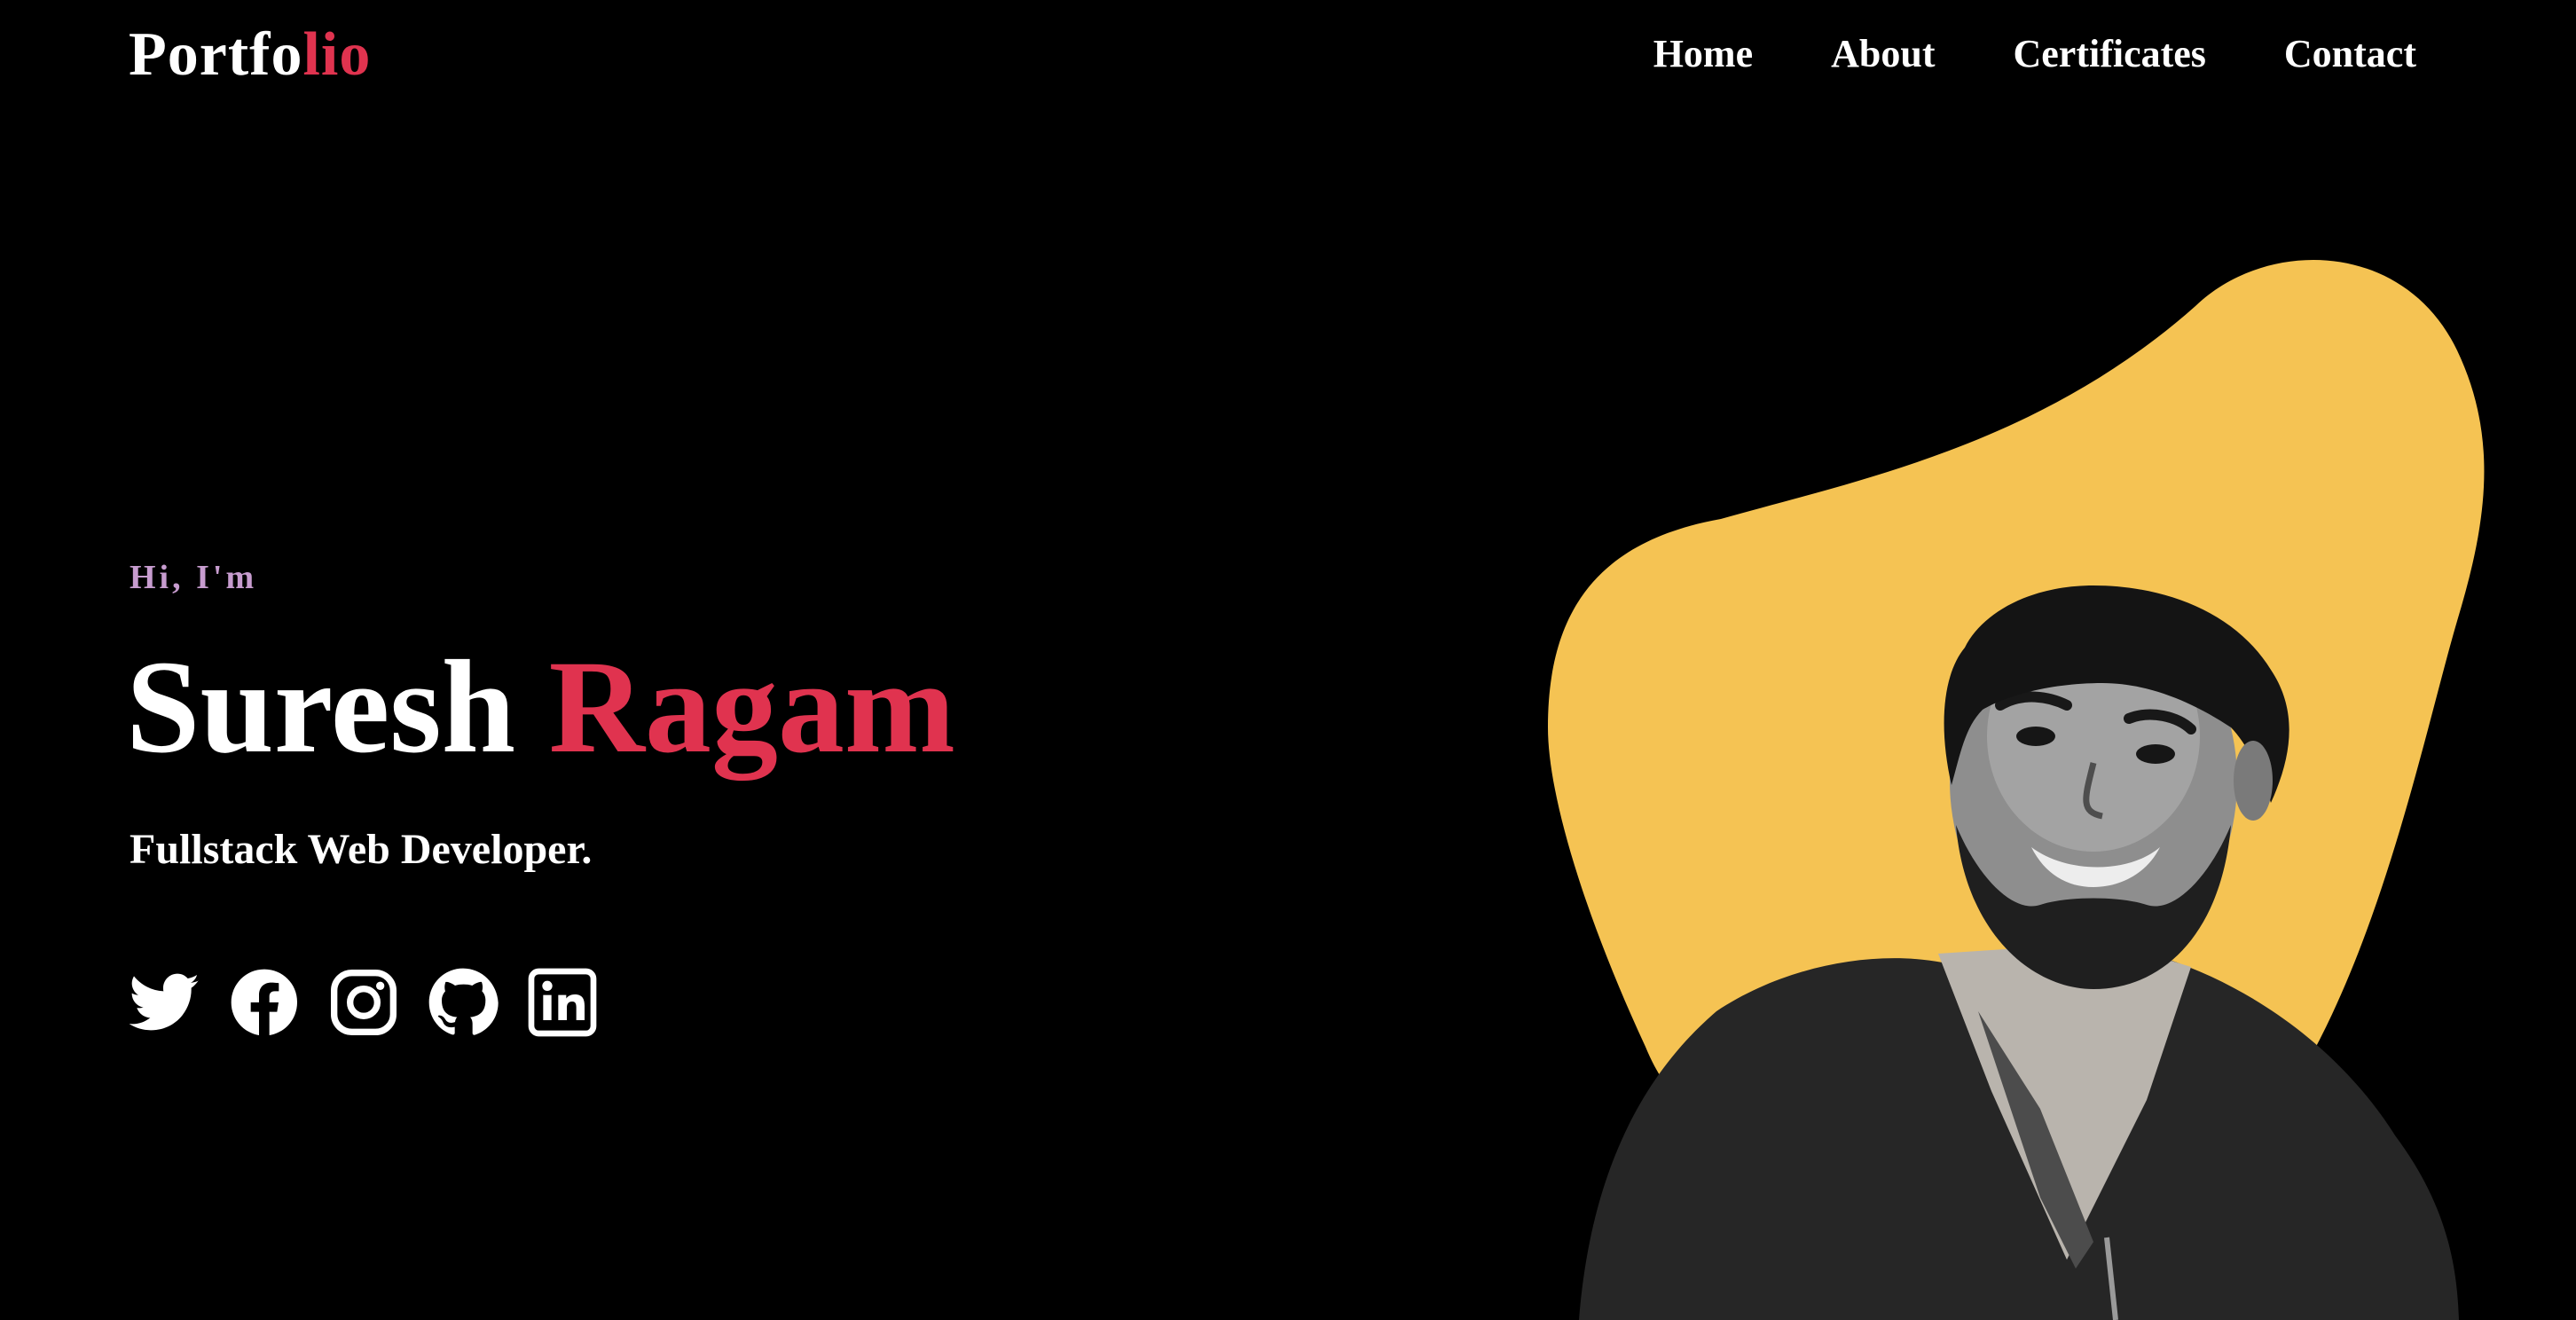  Describe the element at coordinates (321, 707) in the screenshot. I see `hero-first-name: Suresh` at that location.